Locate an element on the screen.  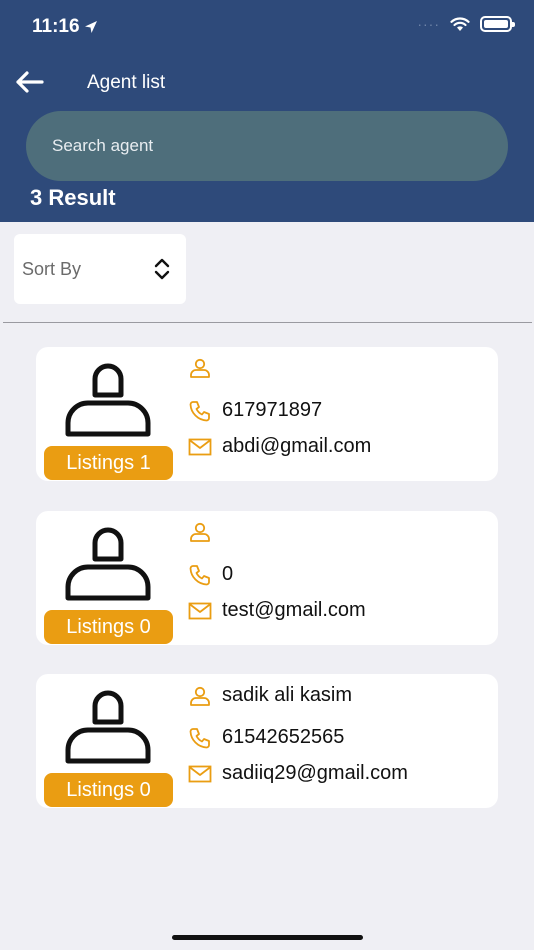
sort-by-dropdown: Sort By is located at coordinates (100, 269).